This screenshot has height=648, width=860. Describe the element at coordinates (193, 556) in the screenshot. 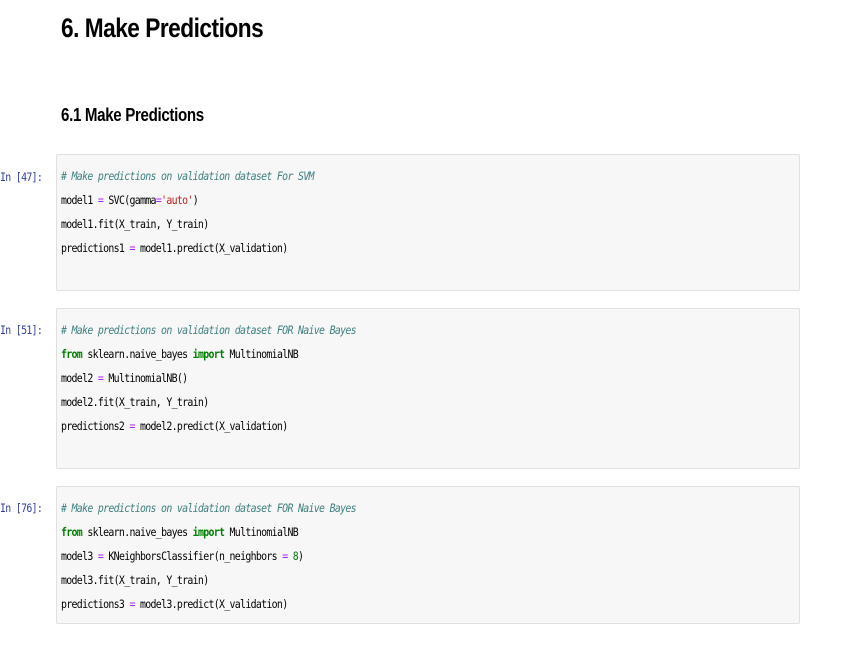

I see `code-token-plain: KNeighborsClassifier(n_neighbors` at that location.